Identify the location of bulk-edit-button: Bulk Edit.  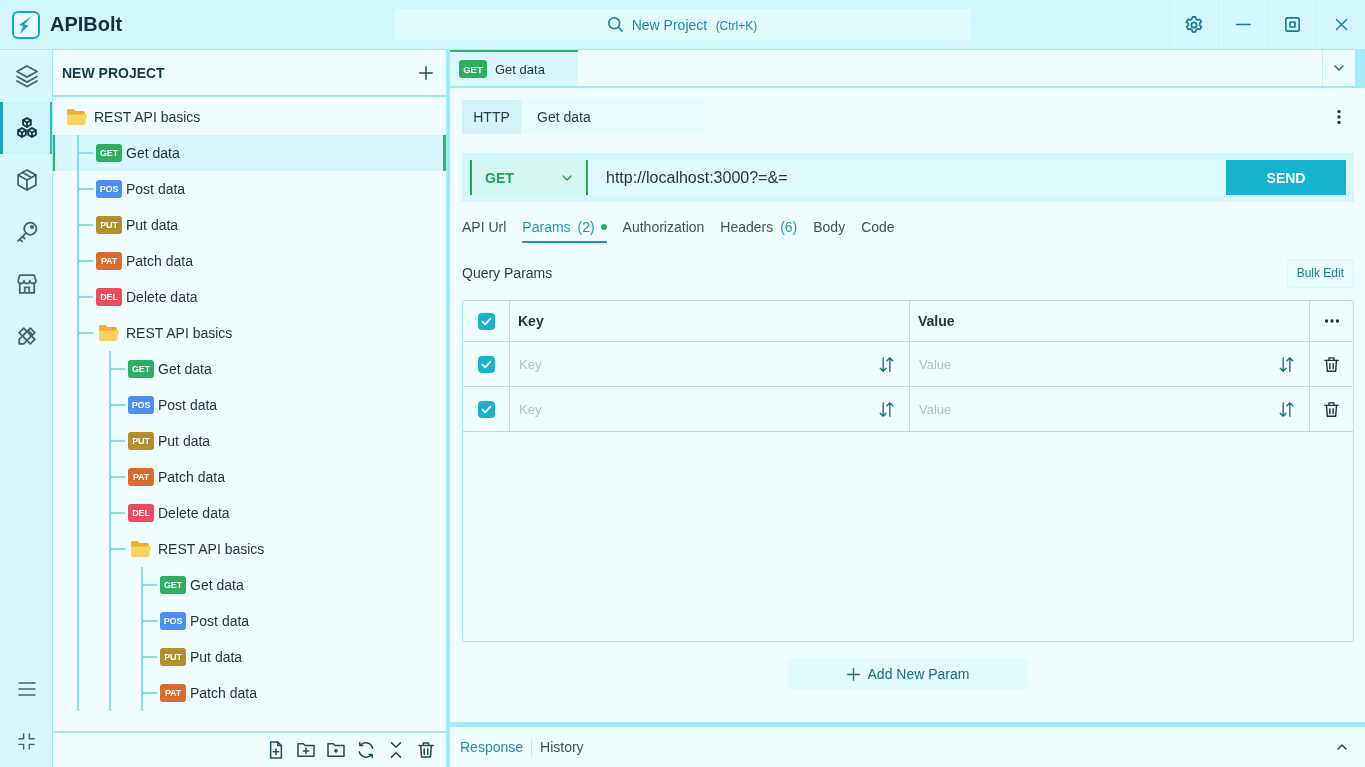
(1320, 273).